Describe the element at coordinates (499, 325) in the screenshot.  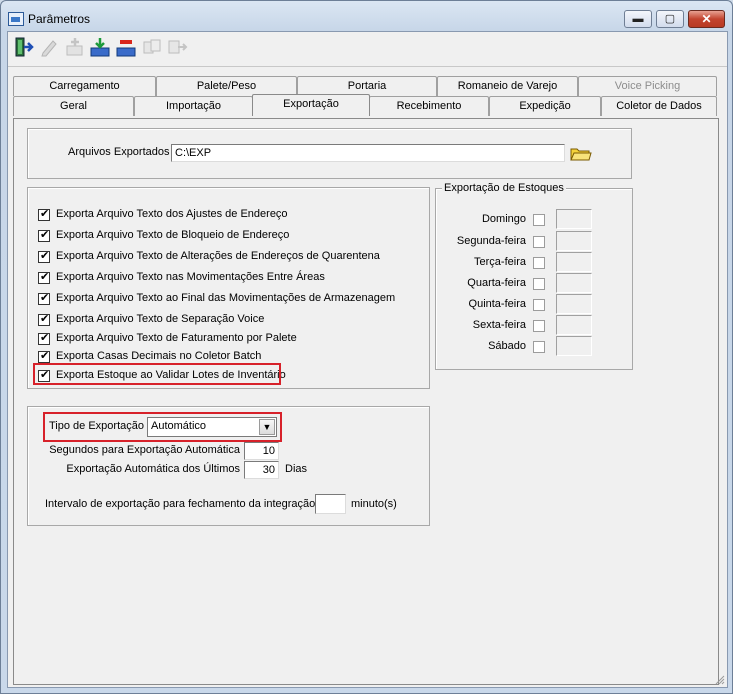
I see `day-label-sexta: Sexta-feira` at that location.